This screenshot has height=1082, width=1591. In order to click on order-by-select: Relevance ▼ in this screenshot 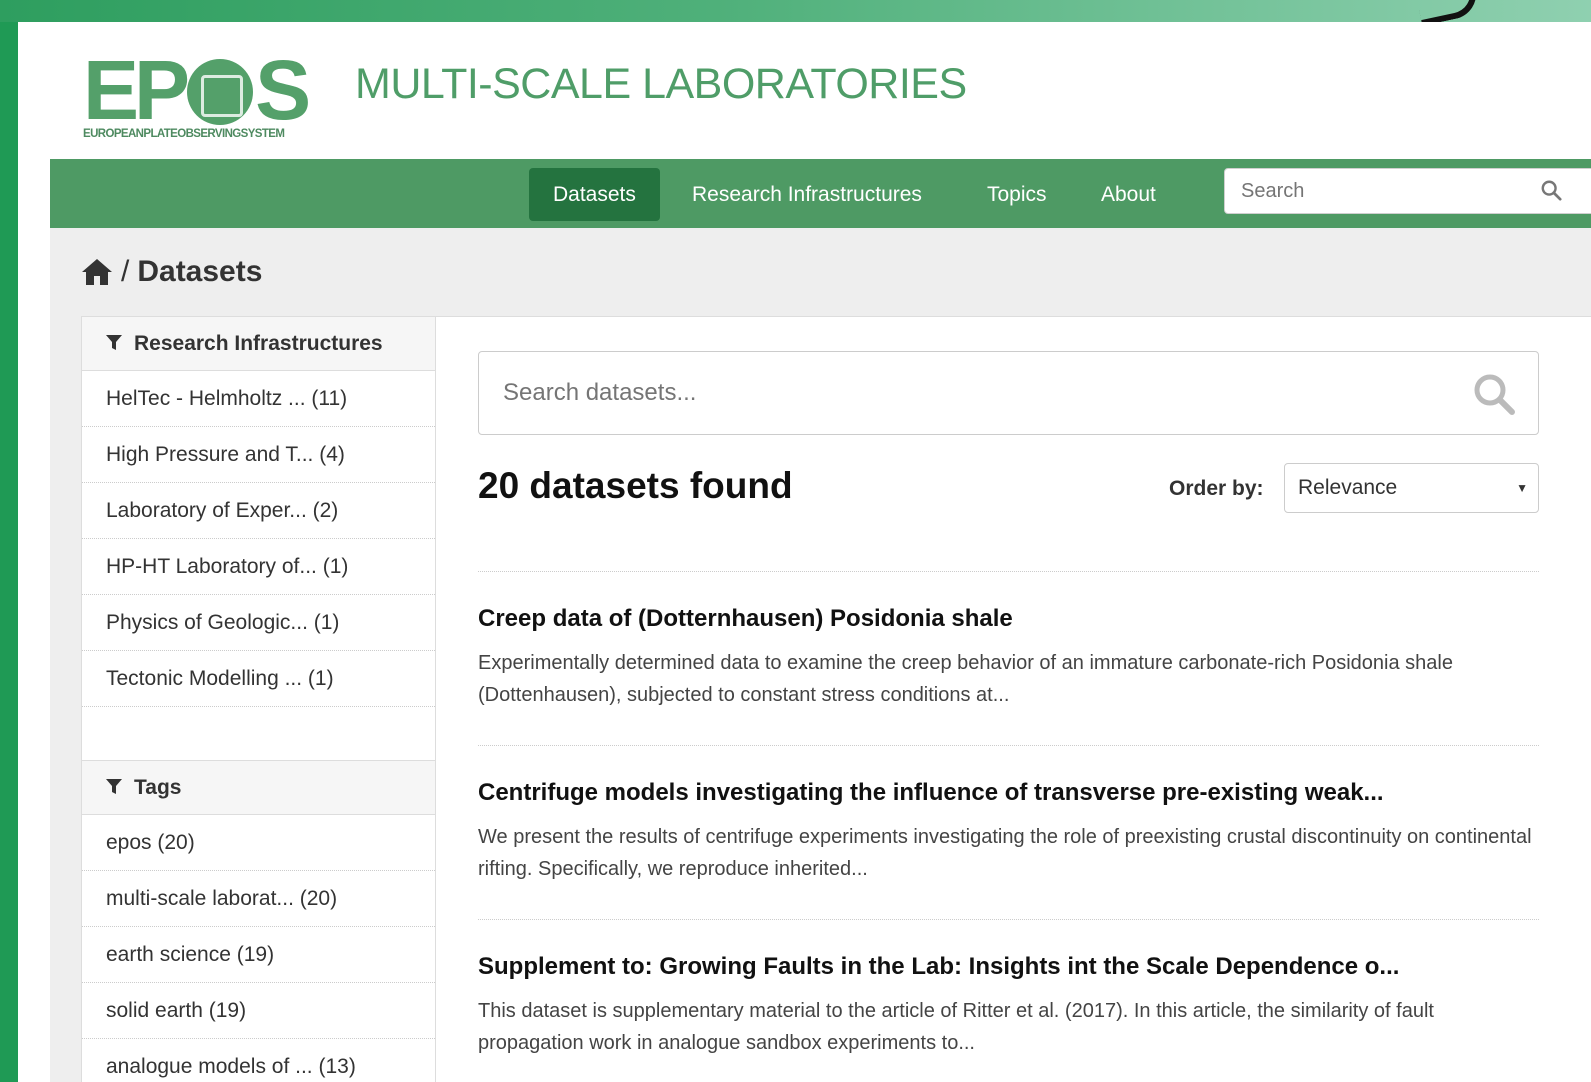, I will do `click(1411, 488)`.